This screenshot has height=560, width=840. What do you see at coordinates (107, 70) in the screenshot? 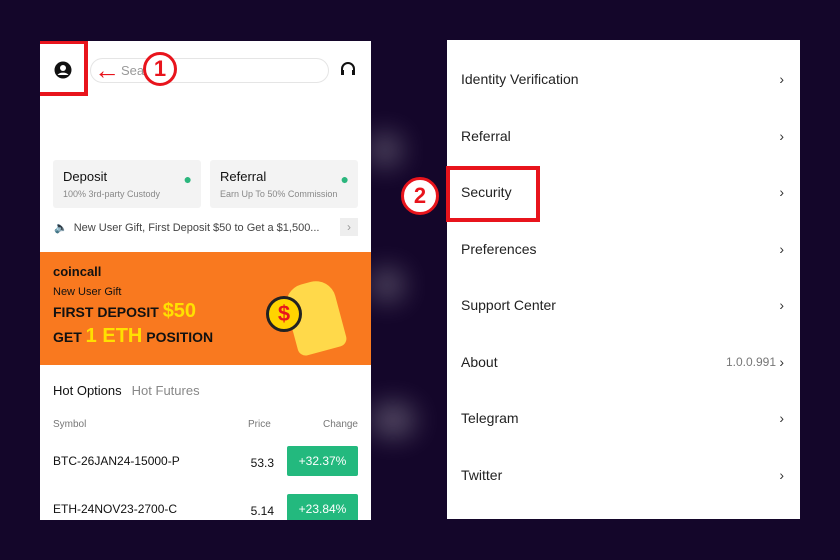
I see `arrow-left-icon: ←` at bounding box center [107, 70].